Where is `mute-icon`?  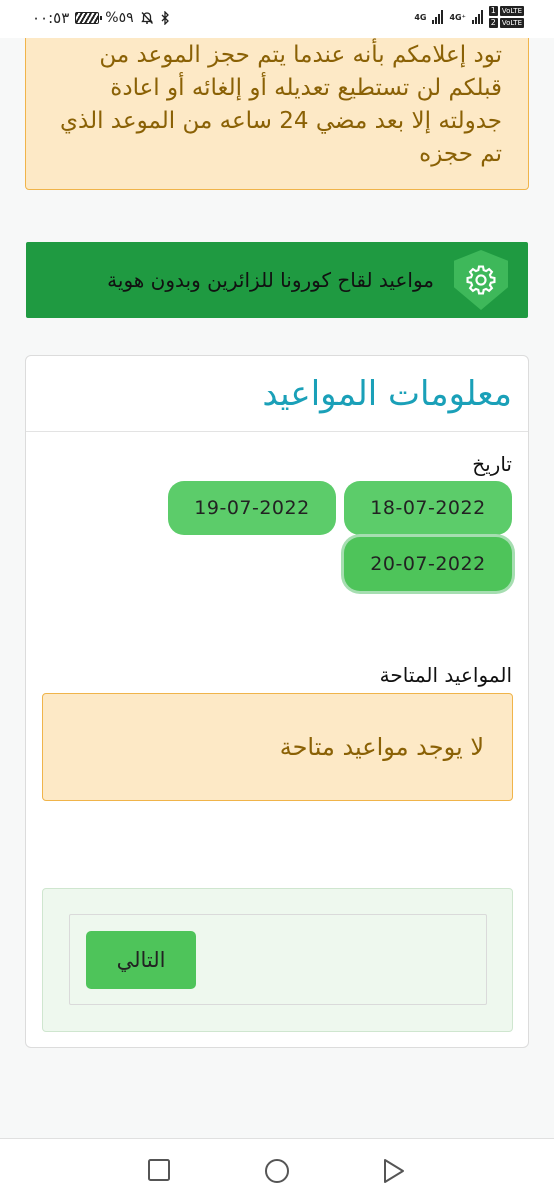
mute-icon is located at coordinates (146, 18).